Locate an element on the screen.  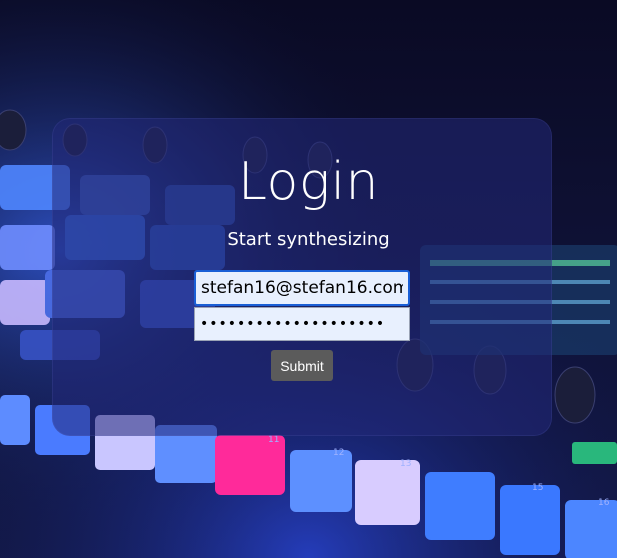
pad-number-11: 11 is located at coordinates (273, 440).